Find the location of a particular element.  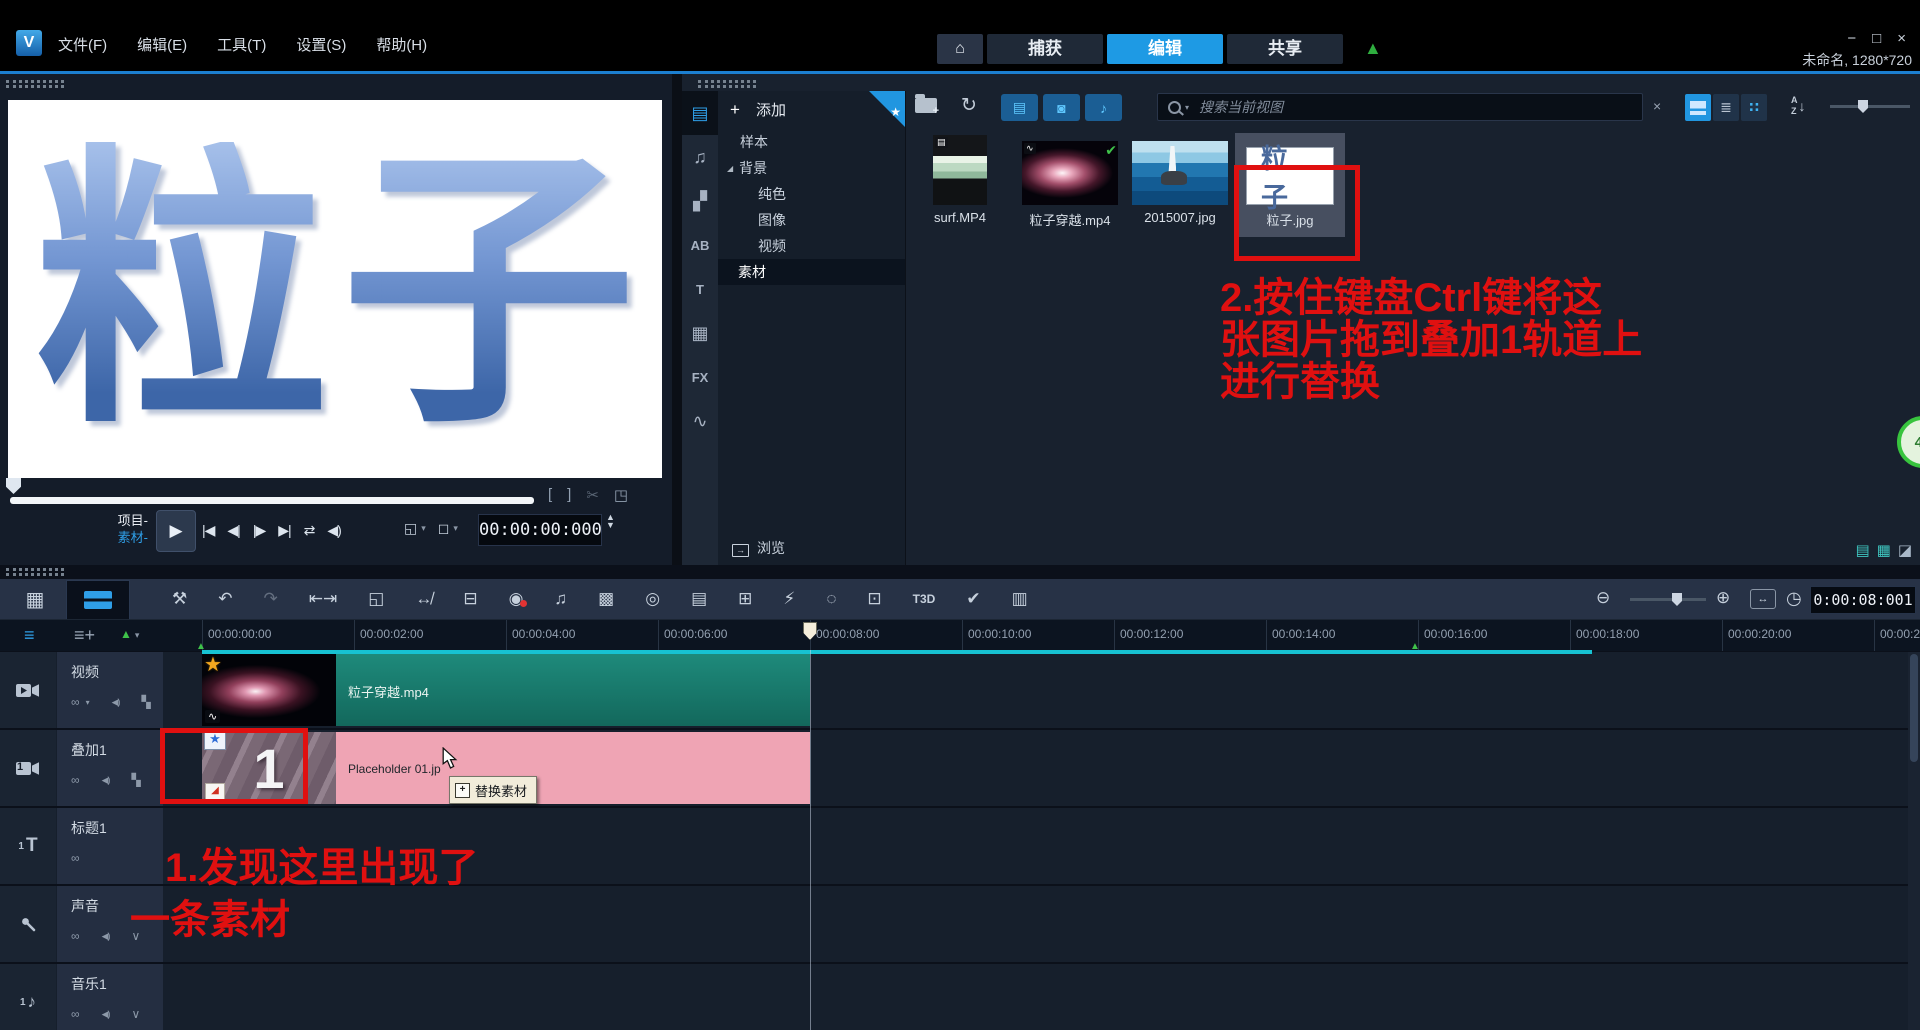

scrollbar-thumb is located at coordinates (1914, 708).